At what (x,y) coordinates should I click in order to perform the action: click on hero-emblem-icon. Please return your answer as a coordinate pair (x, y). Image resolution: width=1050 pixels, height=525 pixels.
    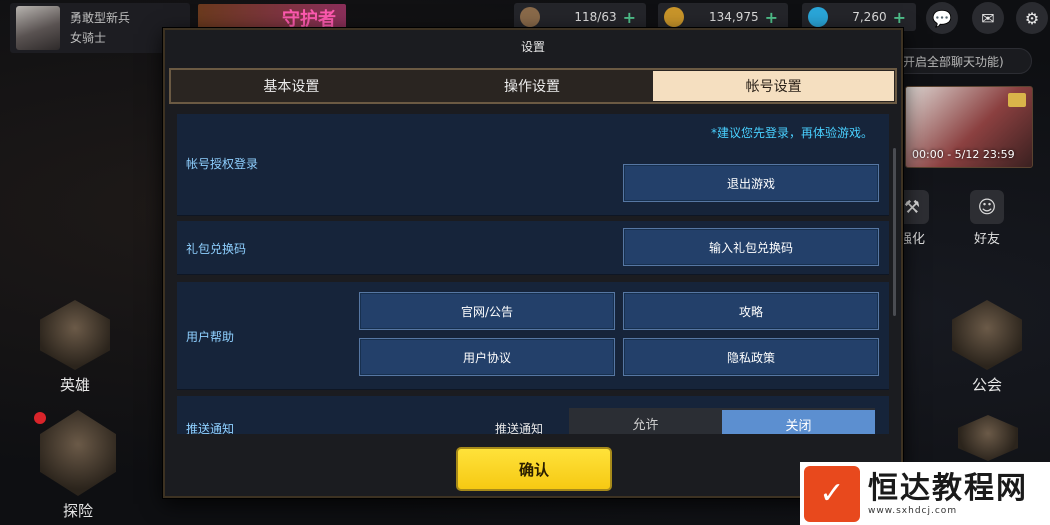
    Looking at the image, I should click on (75, 335).